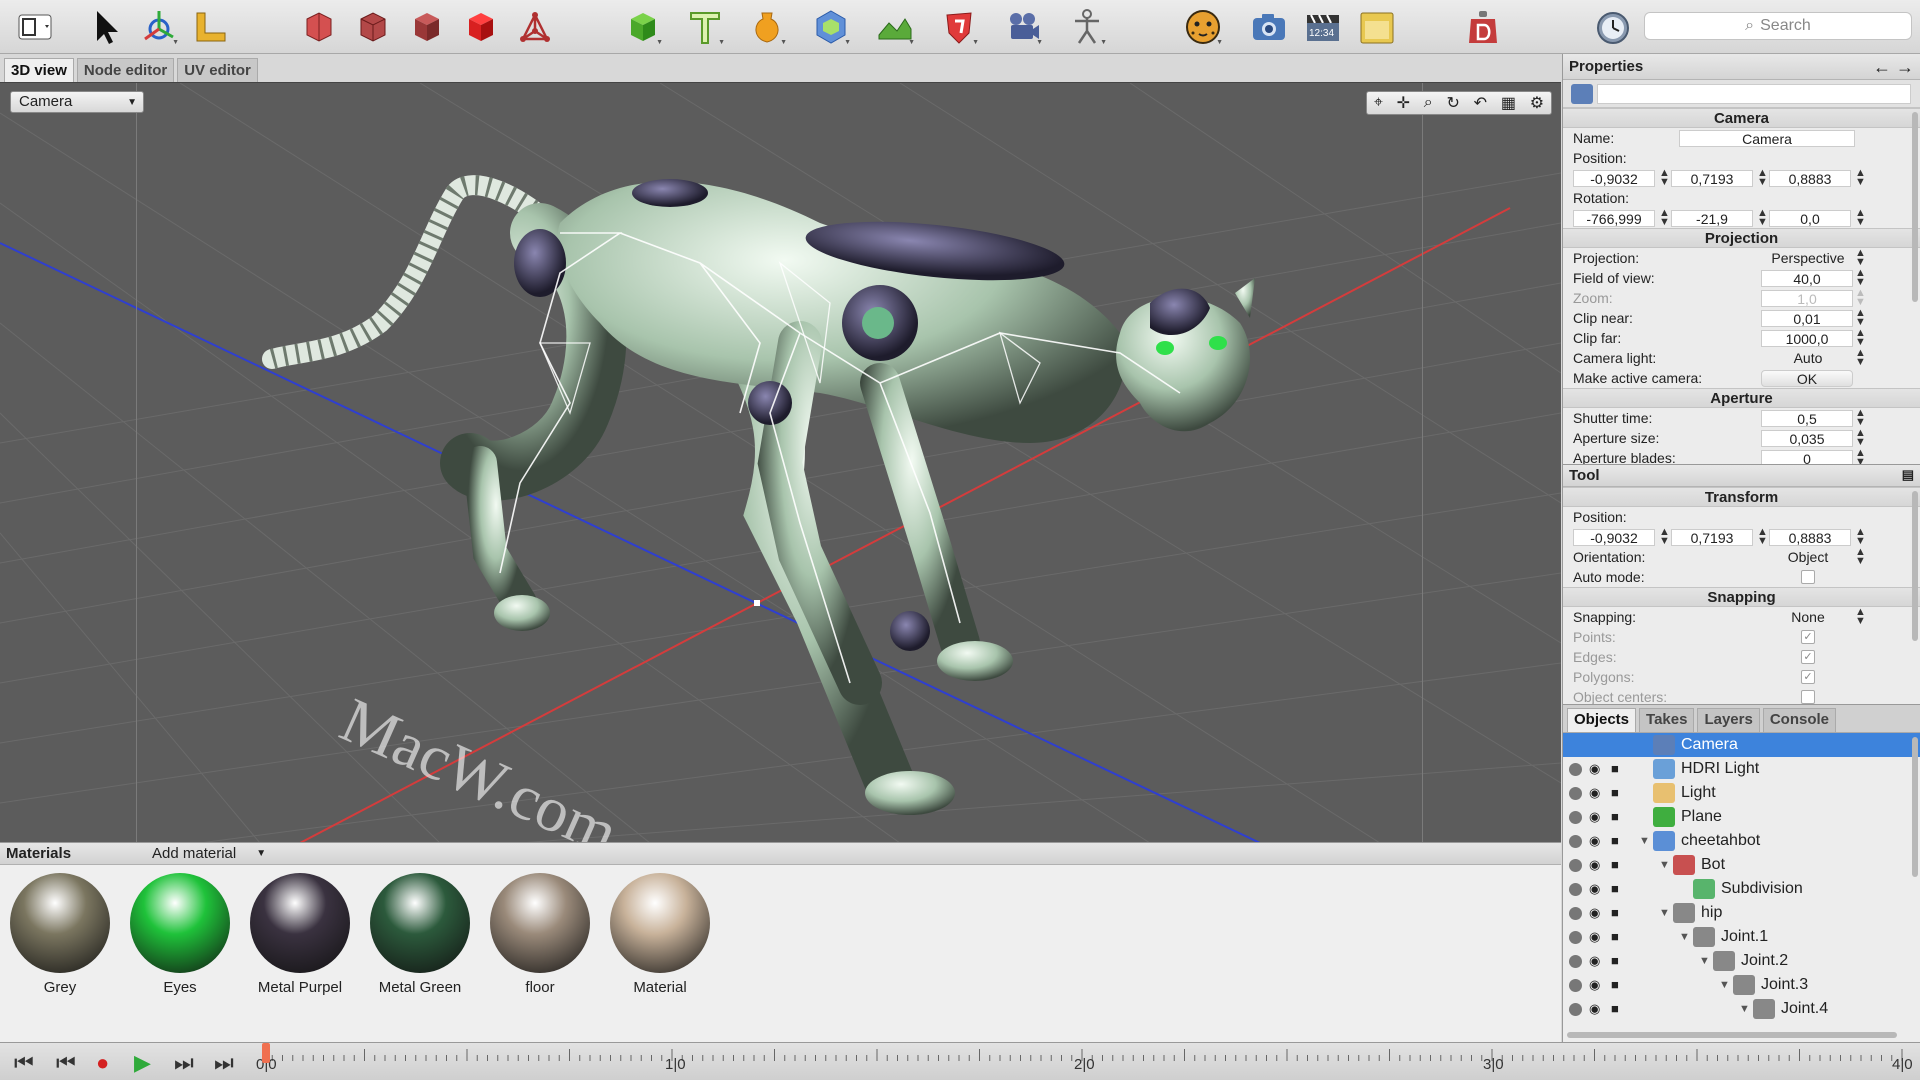 Image resolution: width=1920 pixels, height=1080 pixels. Describe the element at coordinates (217, 70) in the screenshot. I see `tab-uv-editor: UV editor` at that location.